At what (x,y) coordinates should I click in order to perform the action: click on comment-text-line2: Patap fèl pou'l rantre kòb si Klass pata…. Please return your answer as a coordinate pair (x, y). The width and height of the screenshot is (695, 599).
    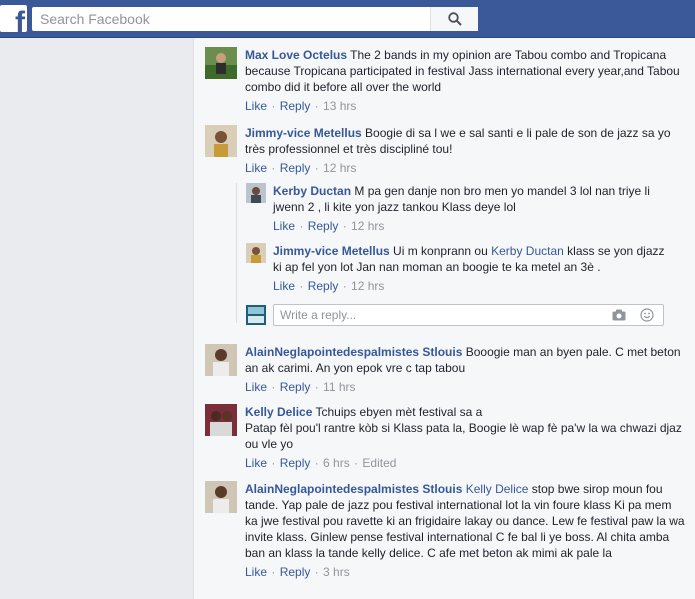
    Looking at the image, I should click on (463, 436).